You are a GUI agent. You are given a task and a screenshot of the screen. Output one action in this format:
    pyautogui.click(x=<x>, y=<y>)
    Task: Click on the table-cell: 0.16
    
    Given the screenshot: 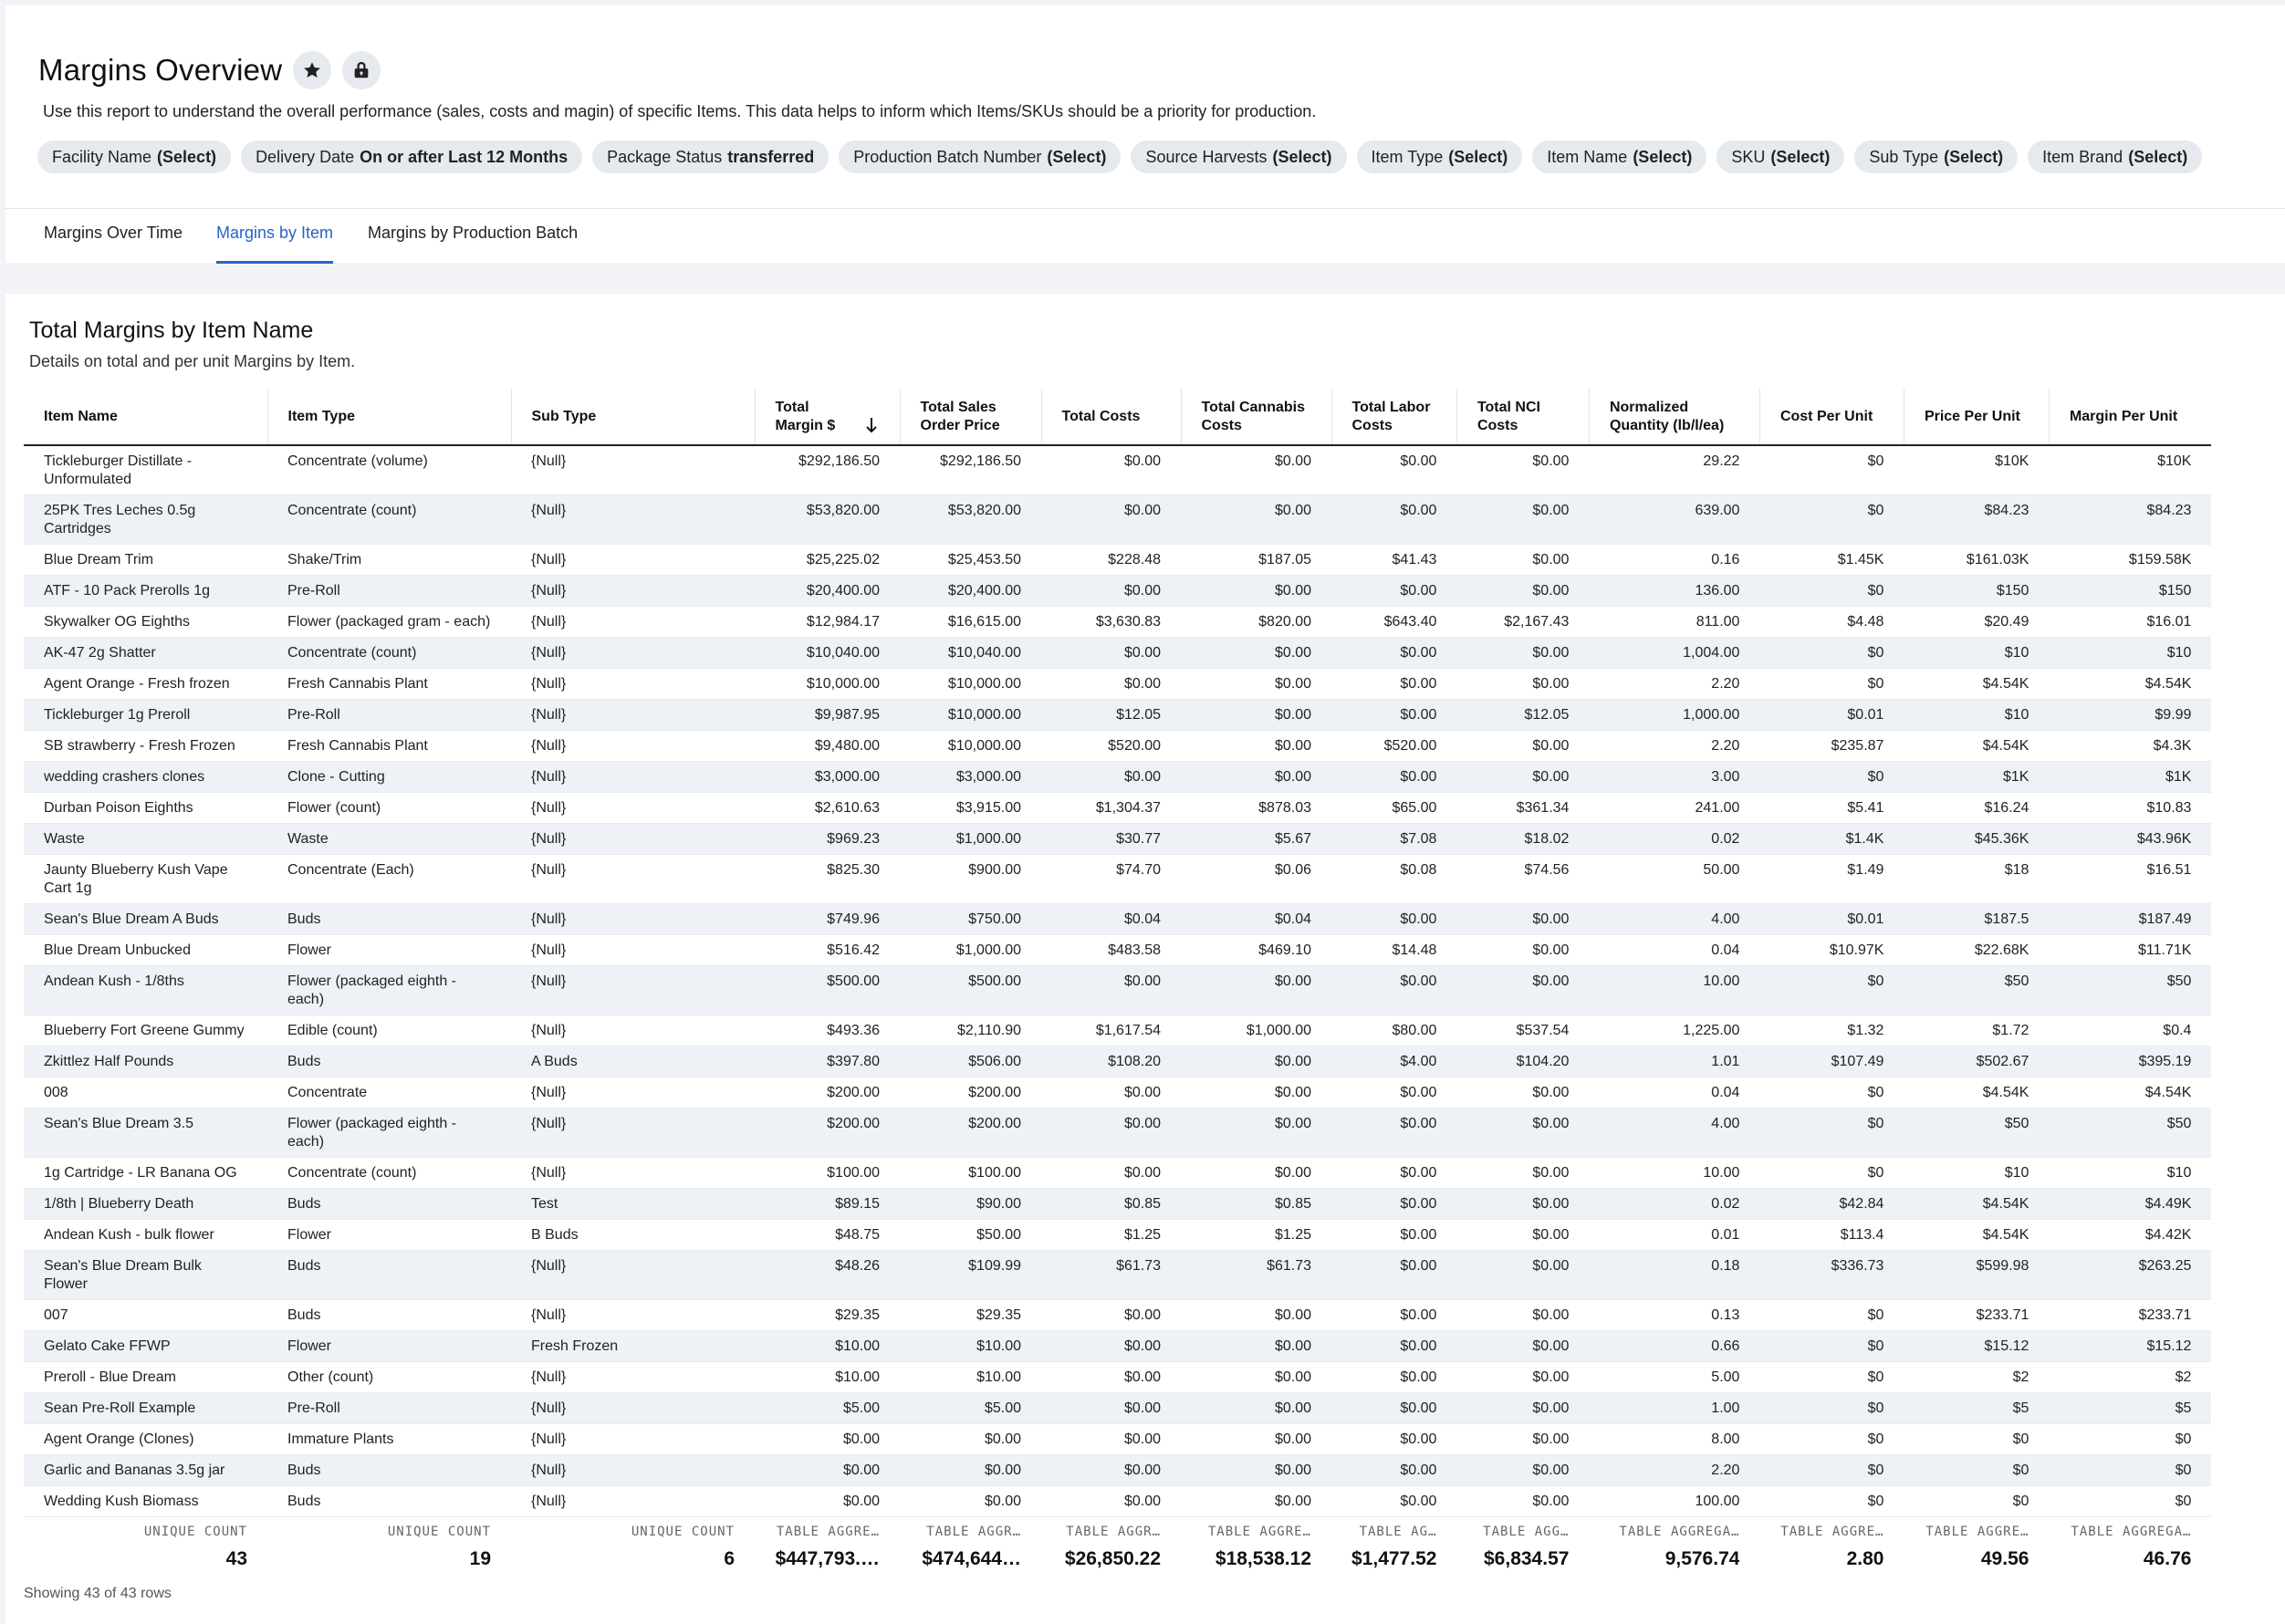 What is the action you would take?
    pyautogui.click(x=1674, y=560)
    